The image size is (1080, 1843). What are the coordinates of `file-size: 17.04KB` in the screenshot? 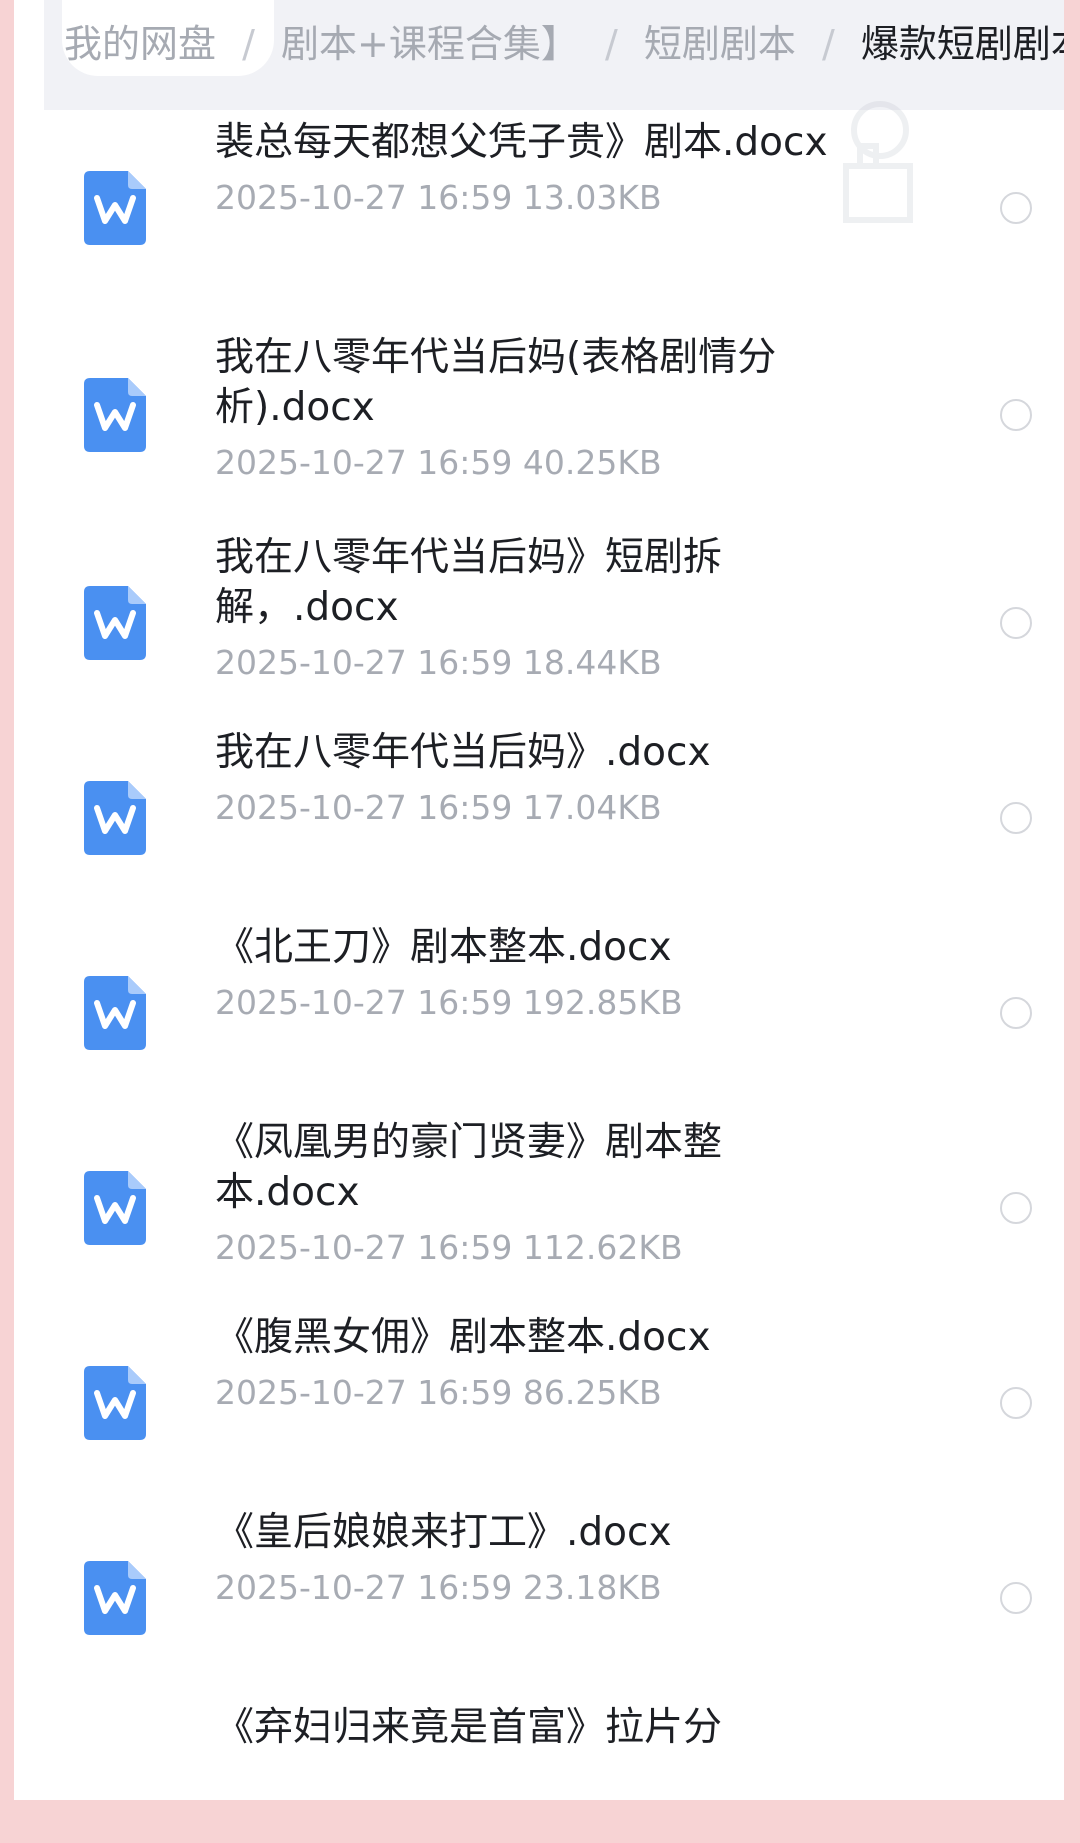 It's located at (592, 807).